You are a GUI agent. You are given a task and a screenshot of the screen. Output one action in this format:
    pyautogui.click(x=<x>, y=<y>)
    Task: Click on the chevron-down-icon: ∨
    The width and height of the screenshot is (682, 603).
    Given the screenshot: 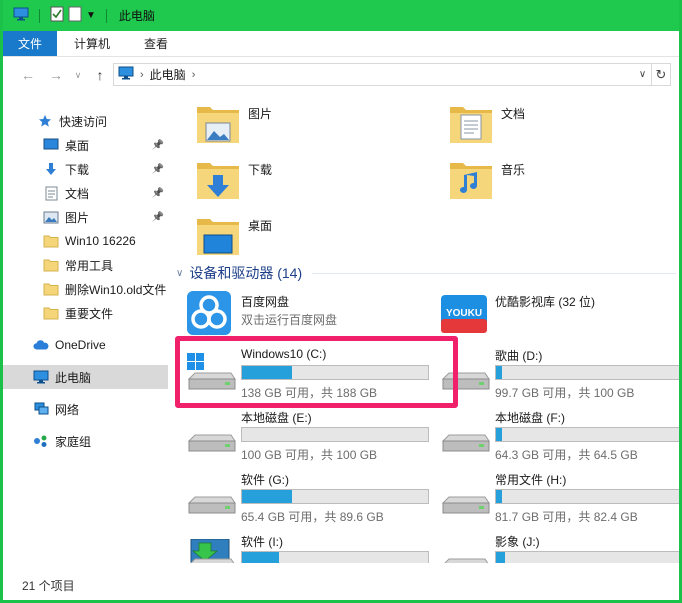 What is the action you would take?
    pyautogui.click(x=179, y=273)
    